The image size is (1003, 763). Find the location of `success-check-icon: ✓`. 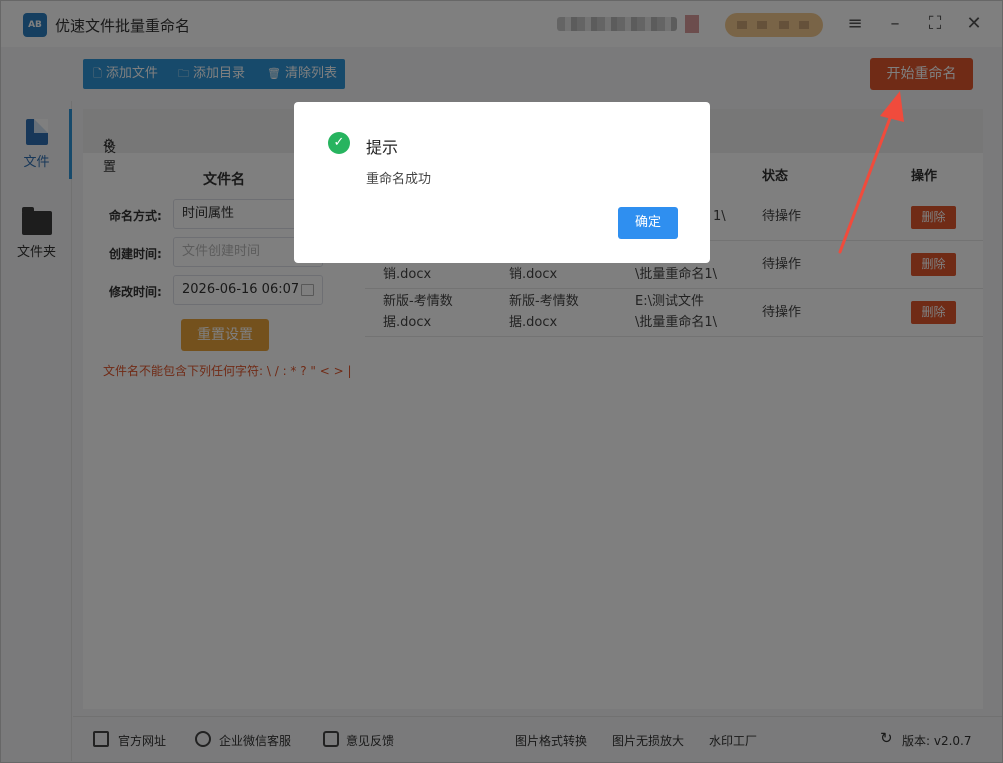

success-check-icon: ✓ is located at coordinates (339, 143).